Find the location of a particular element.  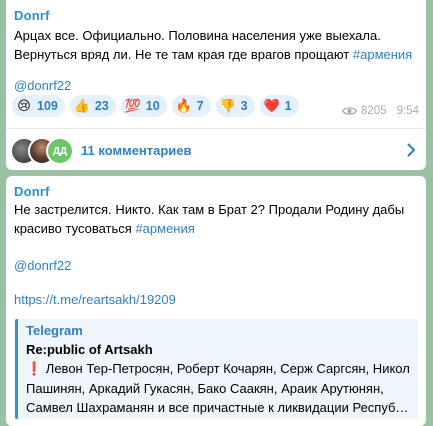

reaction-count: 10 is located at coordinates (152, 106).